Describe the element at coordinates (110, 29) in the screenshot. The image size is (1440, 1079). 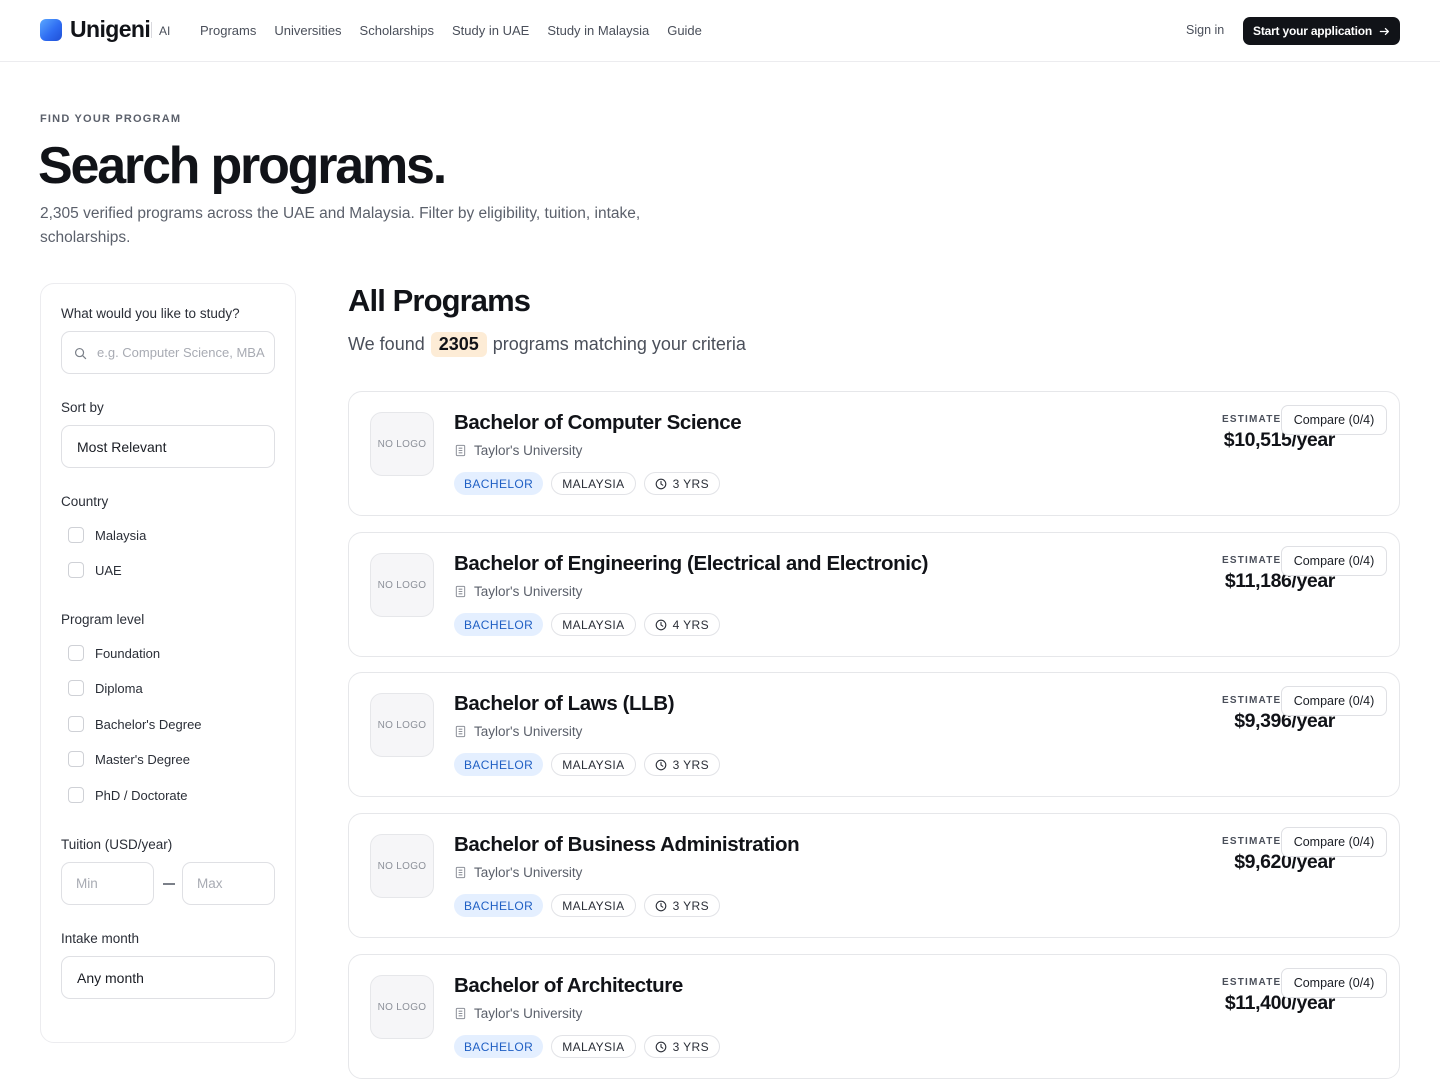
I see `brand-name: Unigeni` at that location.